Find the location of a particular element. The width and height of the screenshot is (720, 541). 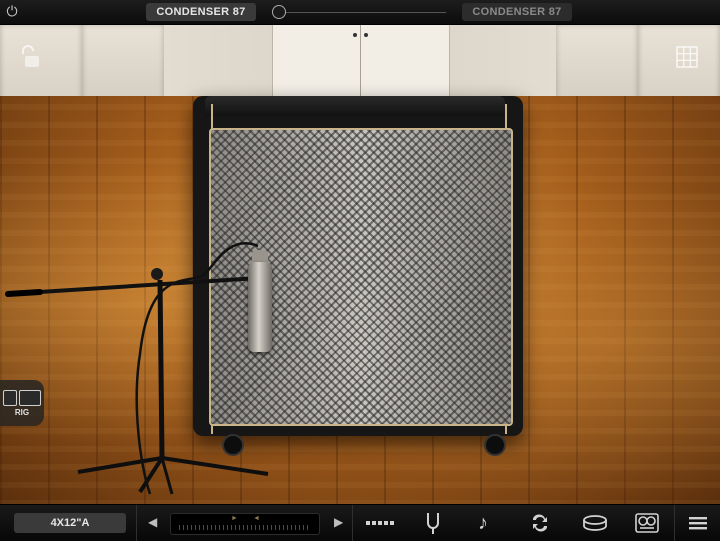

next-arrow-icon: ▶ is located at coordinates (338, 522).